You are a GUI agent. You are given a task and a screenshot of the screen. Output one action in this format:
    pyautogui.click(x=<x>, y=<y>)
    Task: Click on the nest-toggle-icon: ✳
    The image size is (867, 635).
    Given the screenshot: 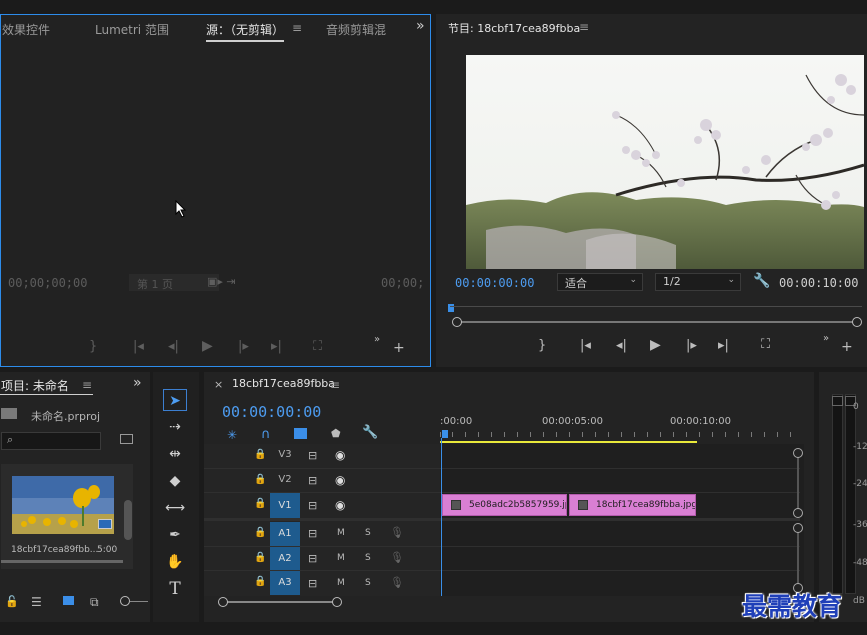 What is the action you would take?
    pyautogui.click(x=232, y=435)
    